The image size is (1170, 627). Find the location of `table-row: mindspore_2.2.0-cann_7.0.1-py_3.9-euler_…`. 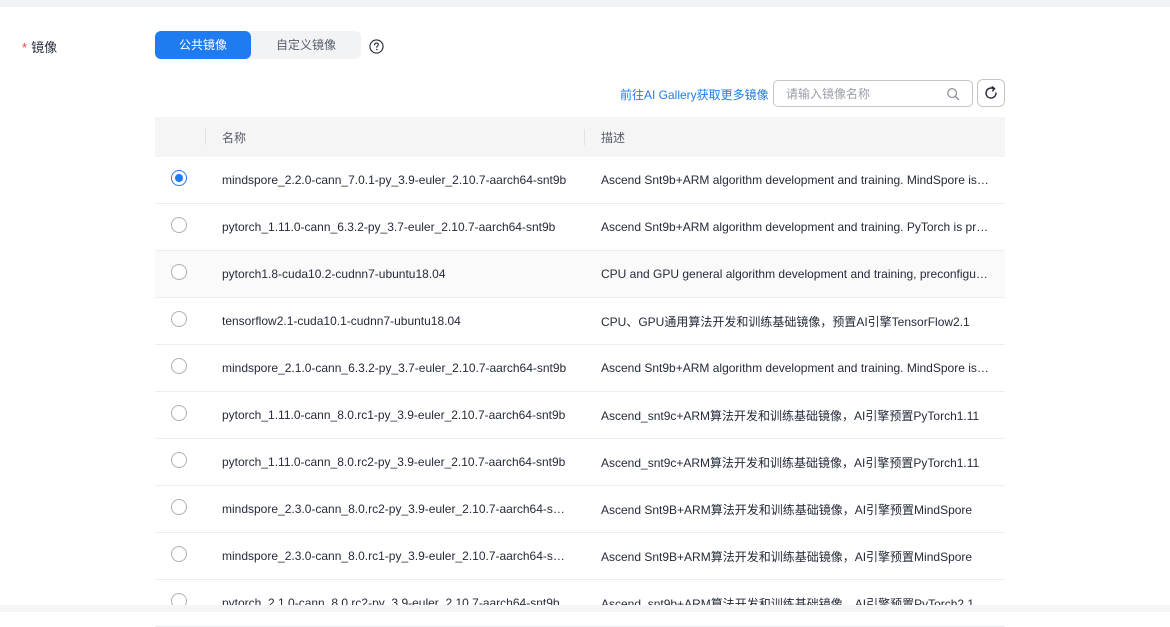

table-row: mindspore_2.2.0-cann_7.0.1-py_3.9-euler_… is located at coordinates (580, 180).